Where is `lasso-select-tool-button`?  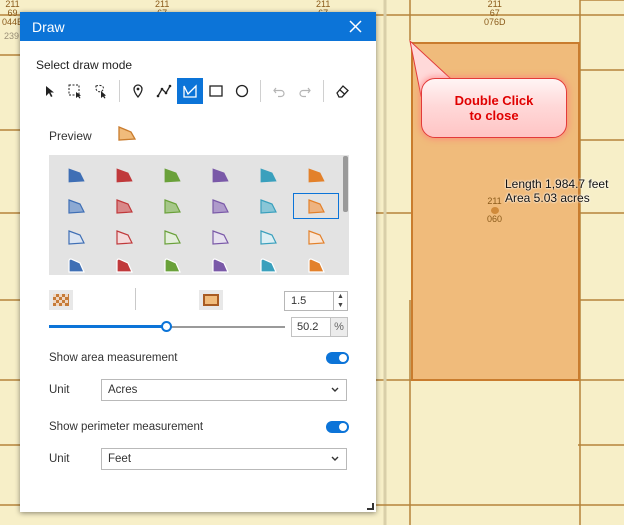
lasso-select-tool-button is located at coordinates (101, 91).